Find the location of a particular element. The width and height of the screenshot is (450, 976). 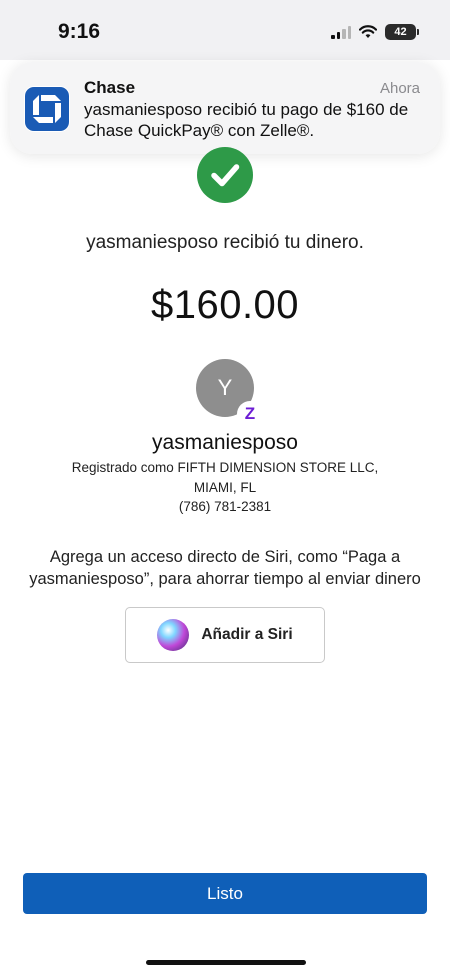

payment-amount: $160.00 is located at coordinates (225, 305).